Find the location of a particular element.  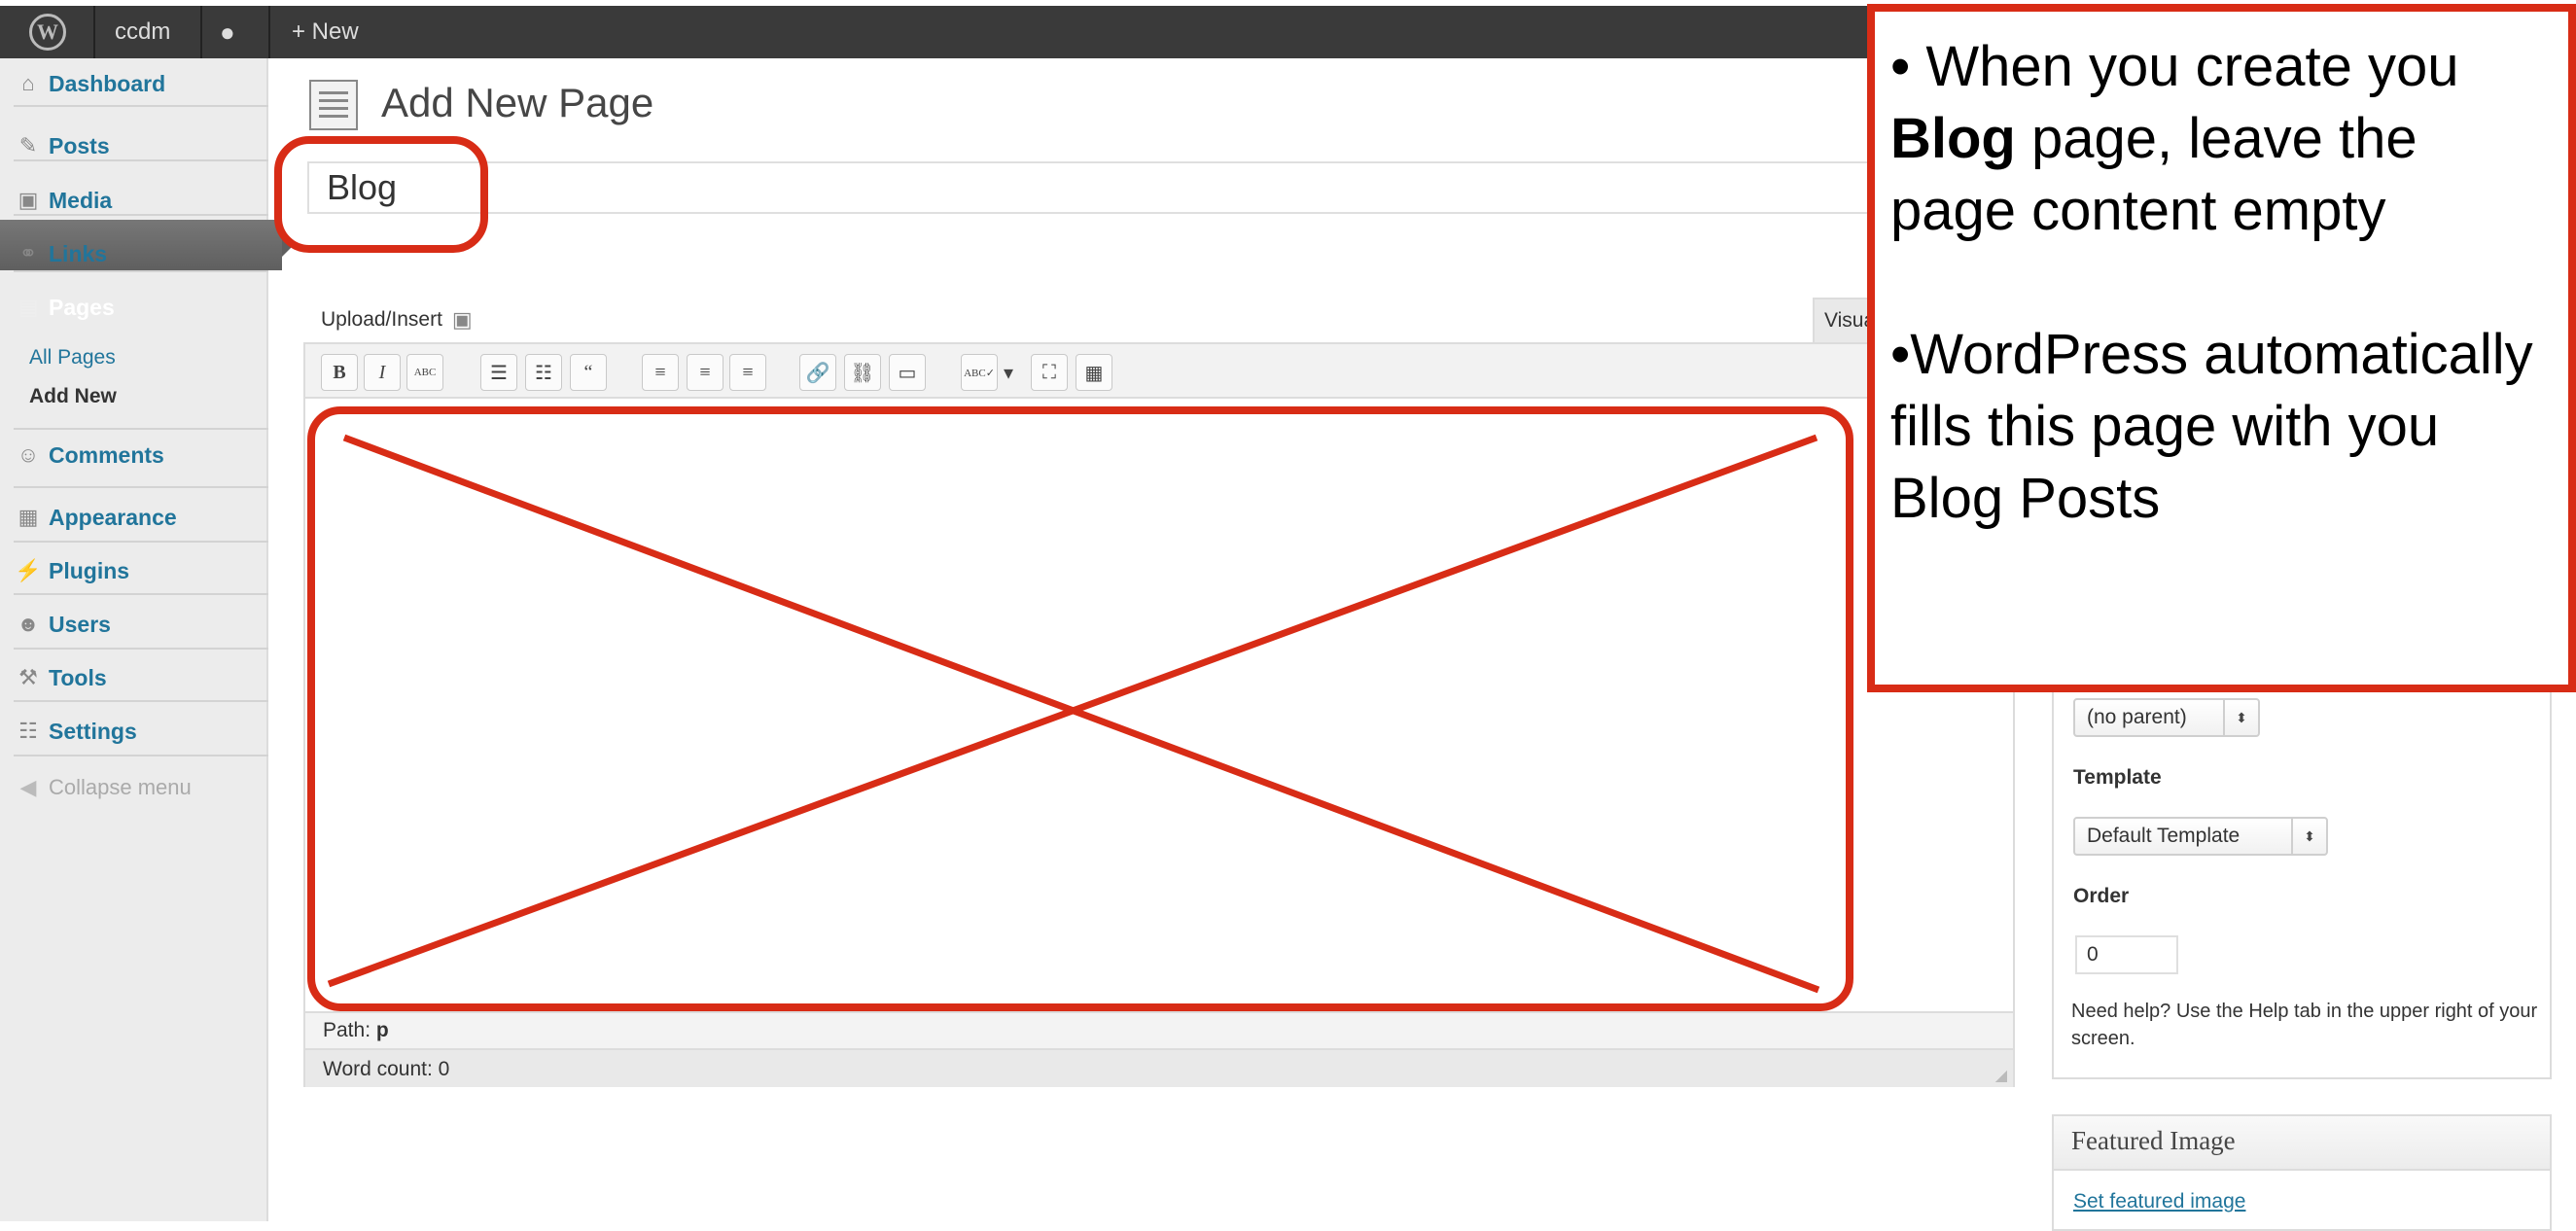

site-name-label: ccdm is located at coordinates (143, 31).